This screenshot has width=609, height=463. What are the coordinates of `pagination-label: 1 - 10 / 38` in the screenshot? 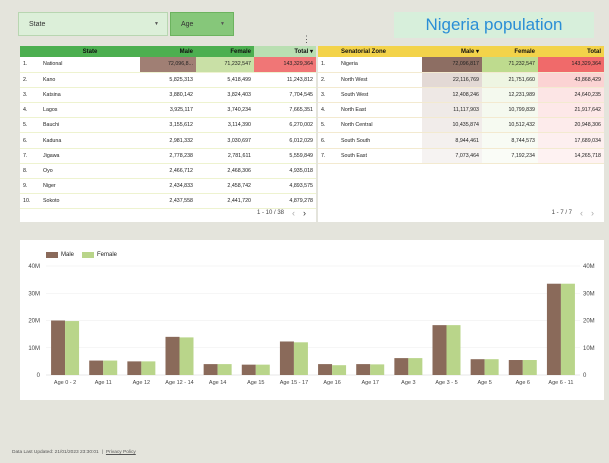 It's located at (270, 213).